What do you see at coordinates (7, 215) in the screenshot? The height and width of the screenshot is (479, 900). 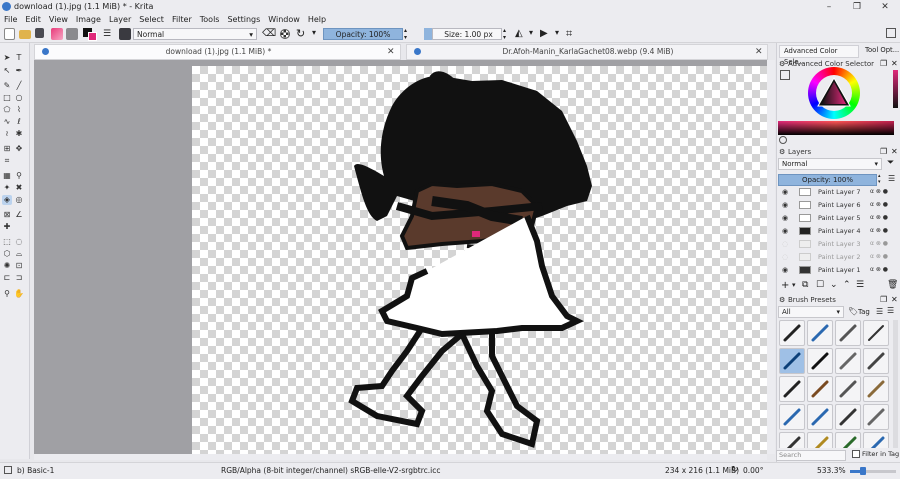 I see `assistant-tool-icon: ⊠` at bounding box center [7, 215].